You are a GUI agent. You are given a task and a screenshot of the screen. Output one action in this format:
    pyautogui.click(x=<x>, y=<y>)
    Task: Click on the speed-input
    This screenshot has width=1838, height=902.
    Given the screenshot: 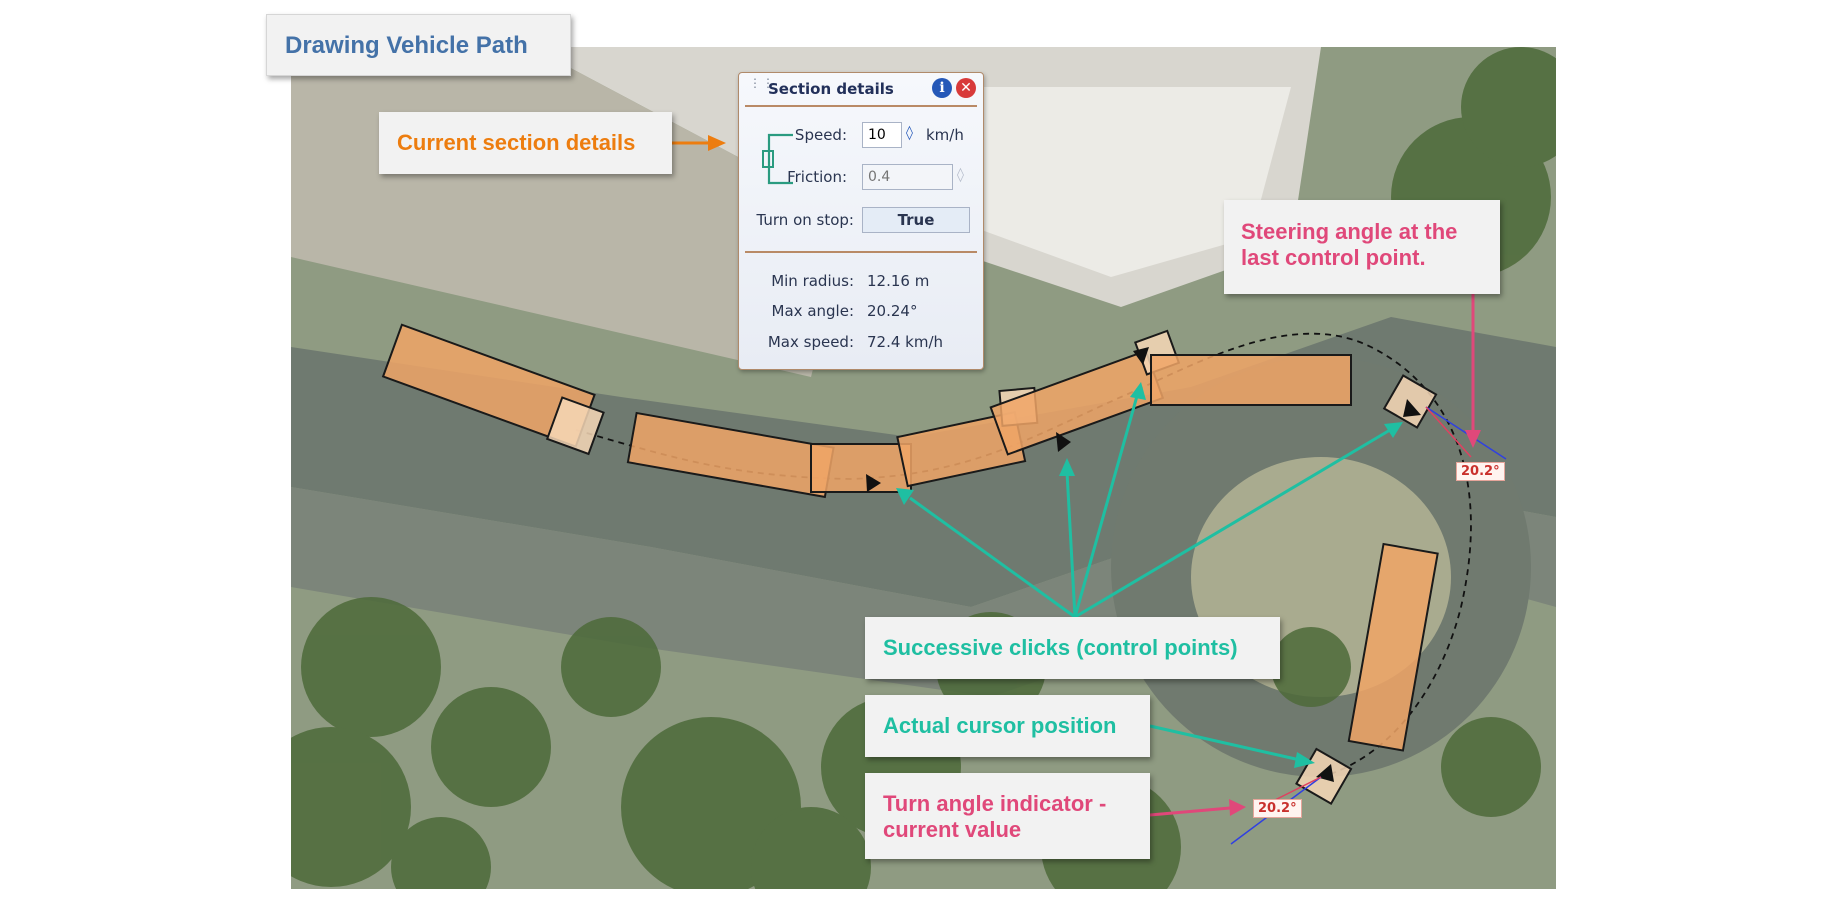 What is the action you would take?
    pyautogui.click(x=882, y=135)
    